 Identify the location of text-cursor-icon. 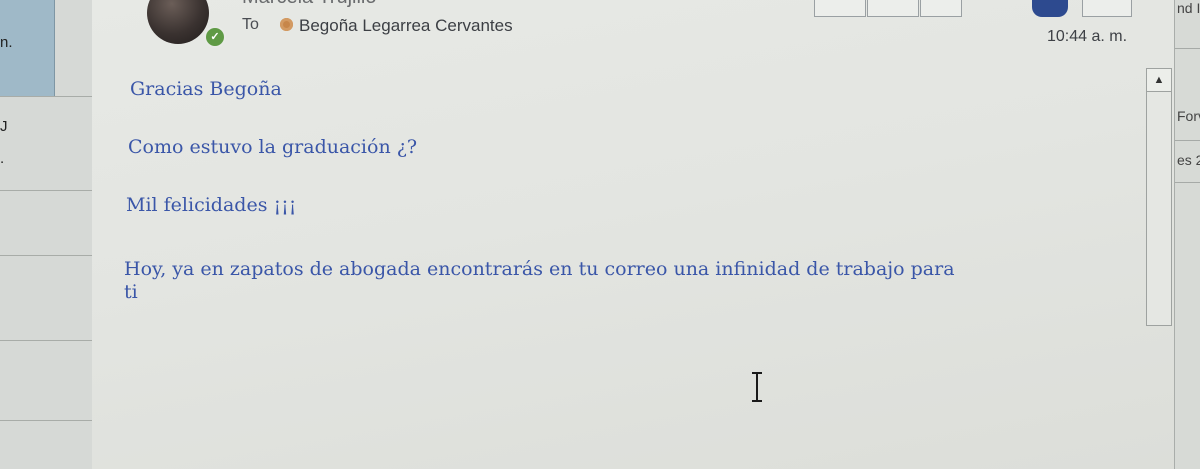
(757, 387).